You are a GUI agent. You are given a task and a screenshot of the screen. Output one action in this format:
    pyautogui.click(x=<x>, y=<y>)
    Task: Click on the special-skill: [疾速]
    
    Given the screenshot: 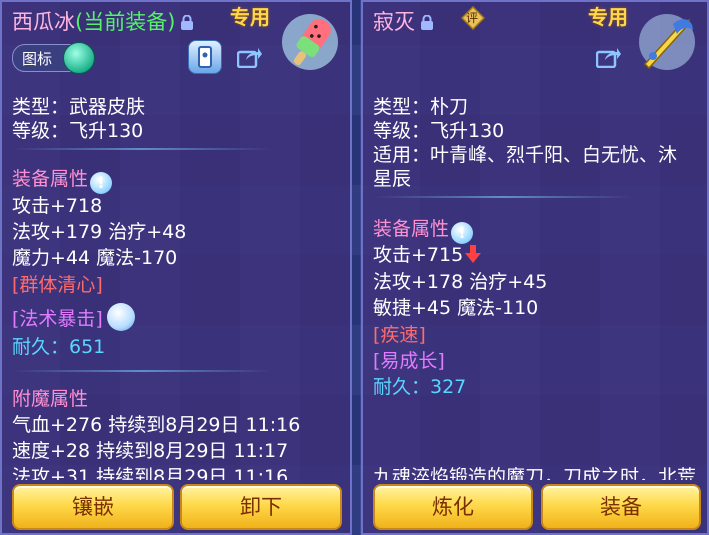 What is the action you would take?
    pyautogui.click(x=399, y=335)
    